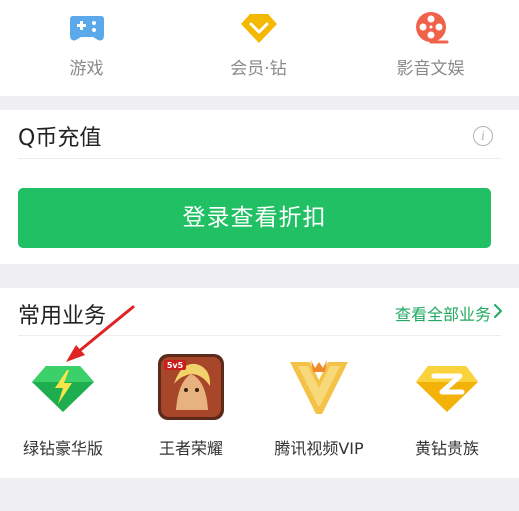 The image size is (519, 511). I want to click on qcoin-title: Q币充值, so click(60, 138).